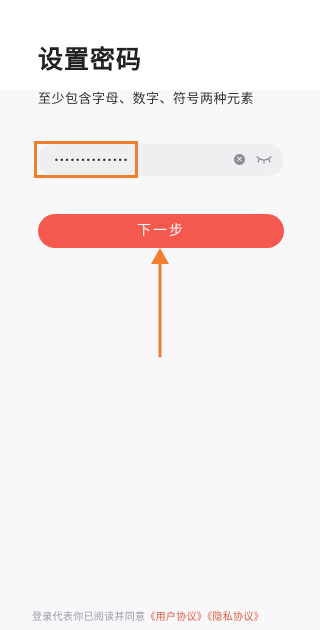 The width and height of the screenshot is (320, 630). What do you see at coordinates (90, 59) in the screenshot?
I see `page-title: 设置密码` at bounding box center [90, 59].